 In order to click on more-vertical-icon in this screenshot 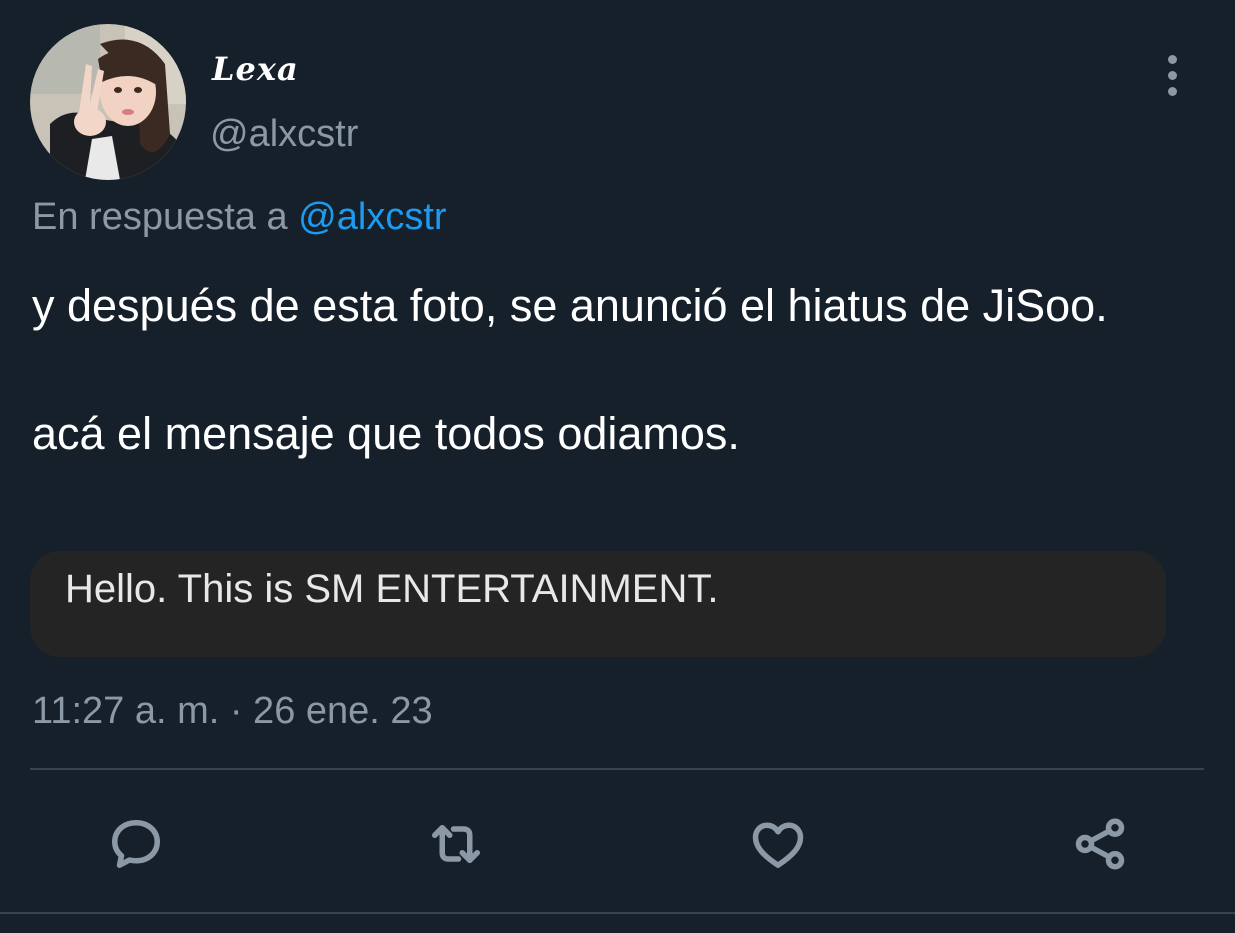, I will do `click(1172, 75)`.